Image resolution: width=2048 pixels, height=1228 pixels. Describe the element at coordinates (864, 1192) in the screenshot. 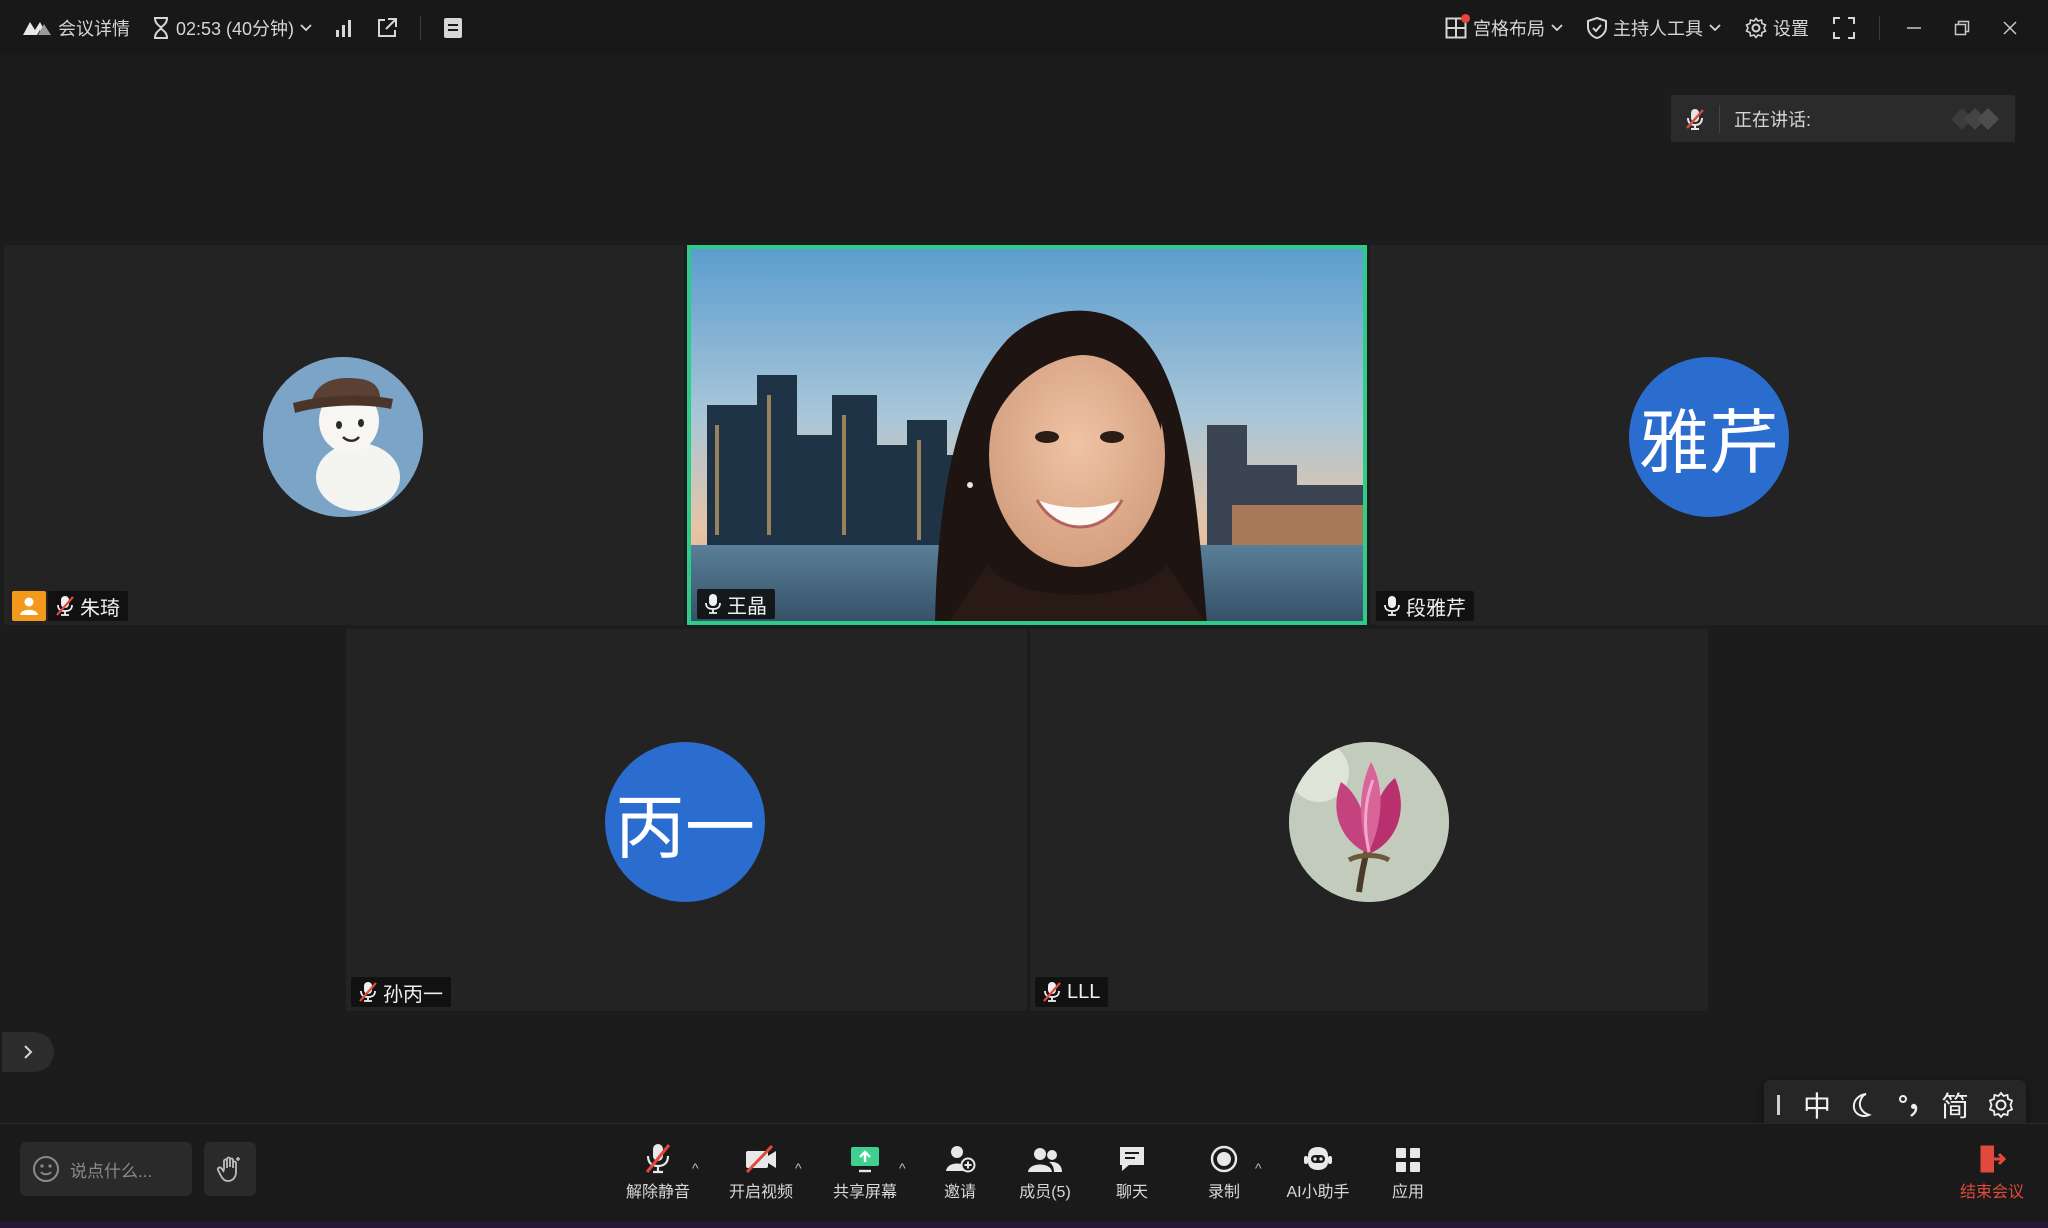

I see `share-screen-label: 共享屏幕` at that location.